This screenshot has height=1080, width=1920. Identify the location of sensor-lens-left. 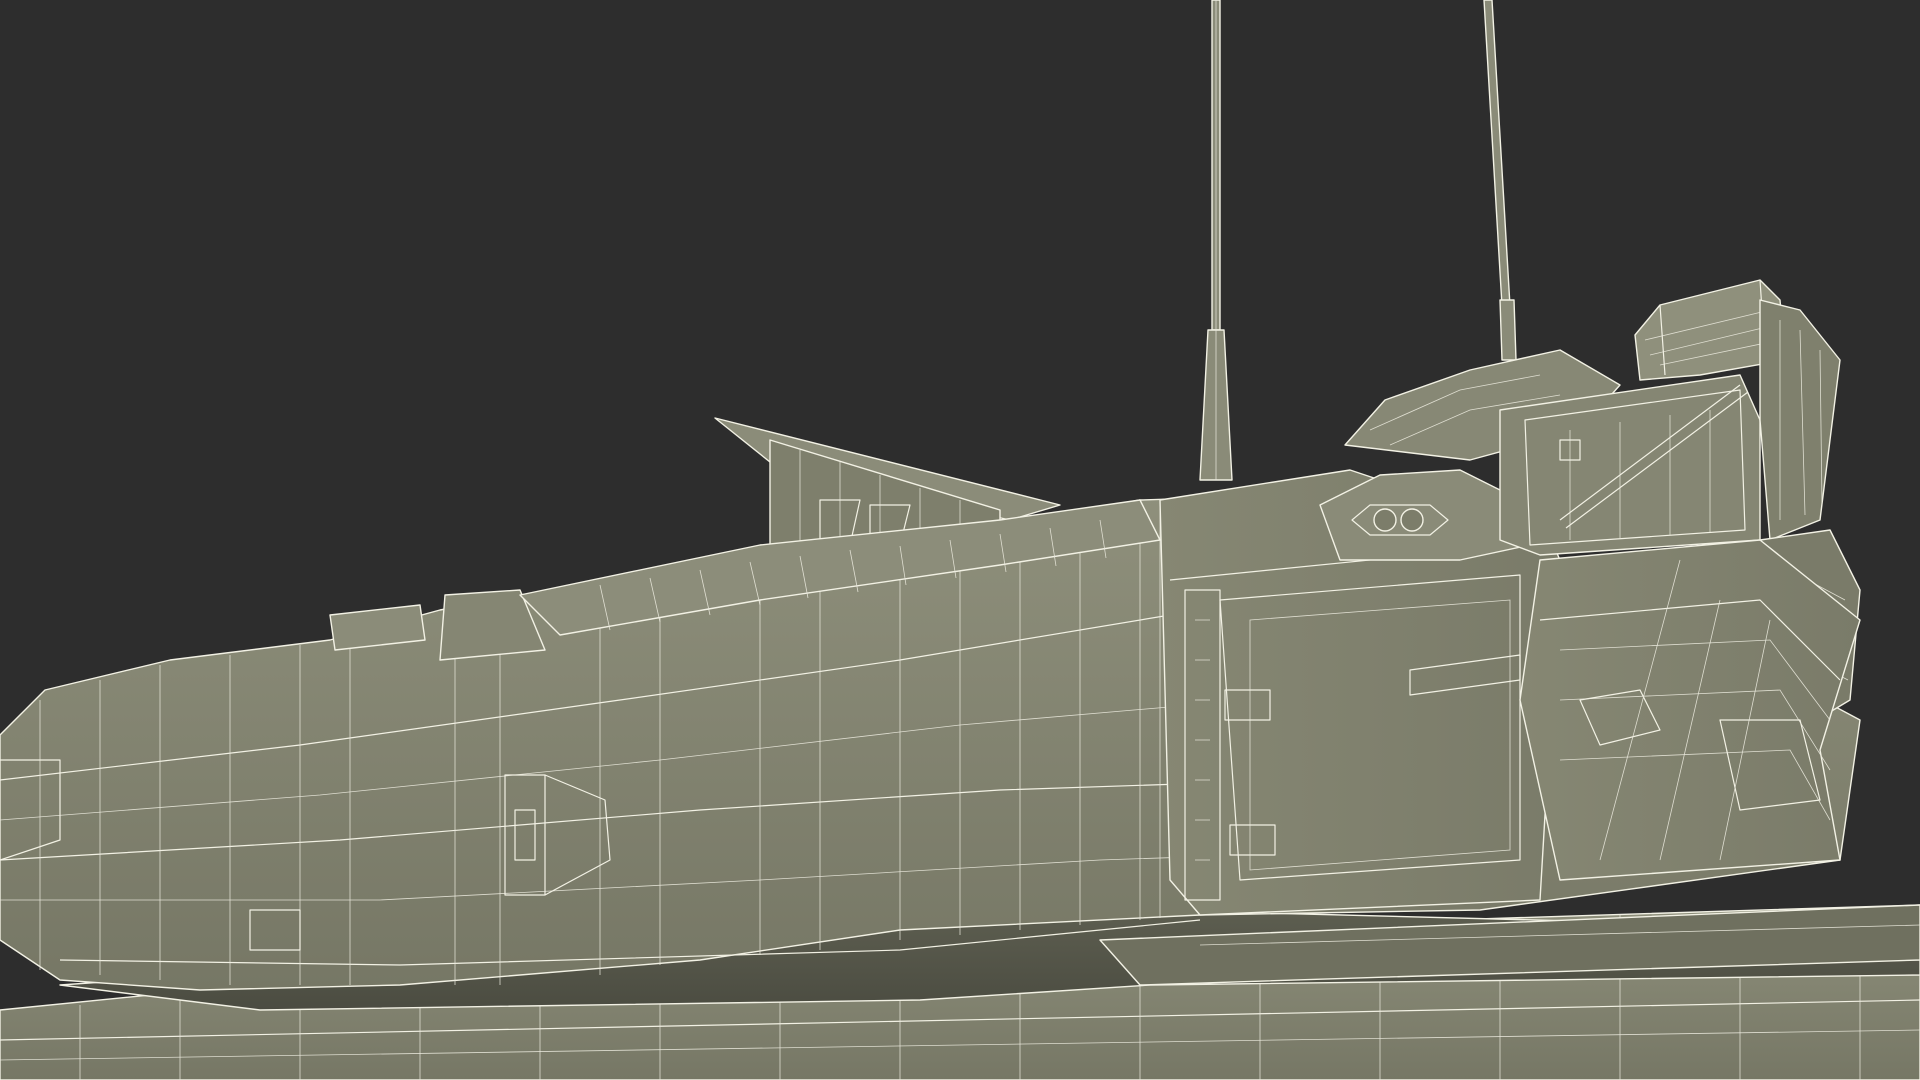
(1385, 520).